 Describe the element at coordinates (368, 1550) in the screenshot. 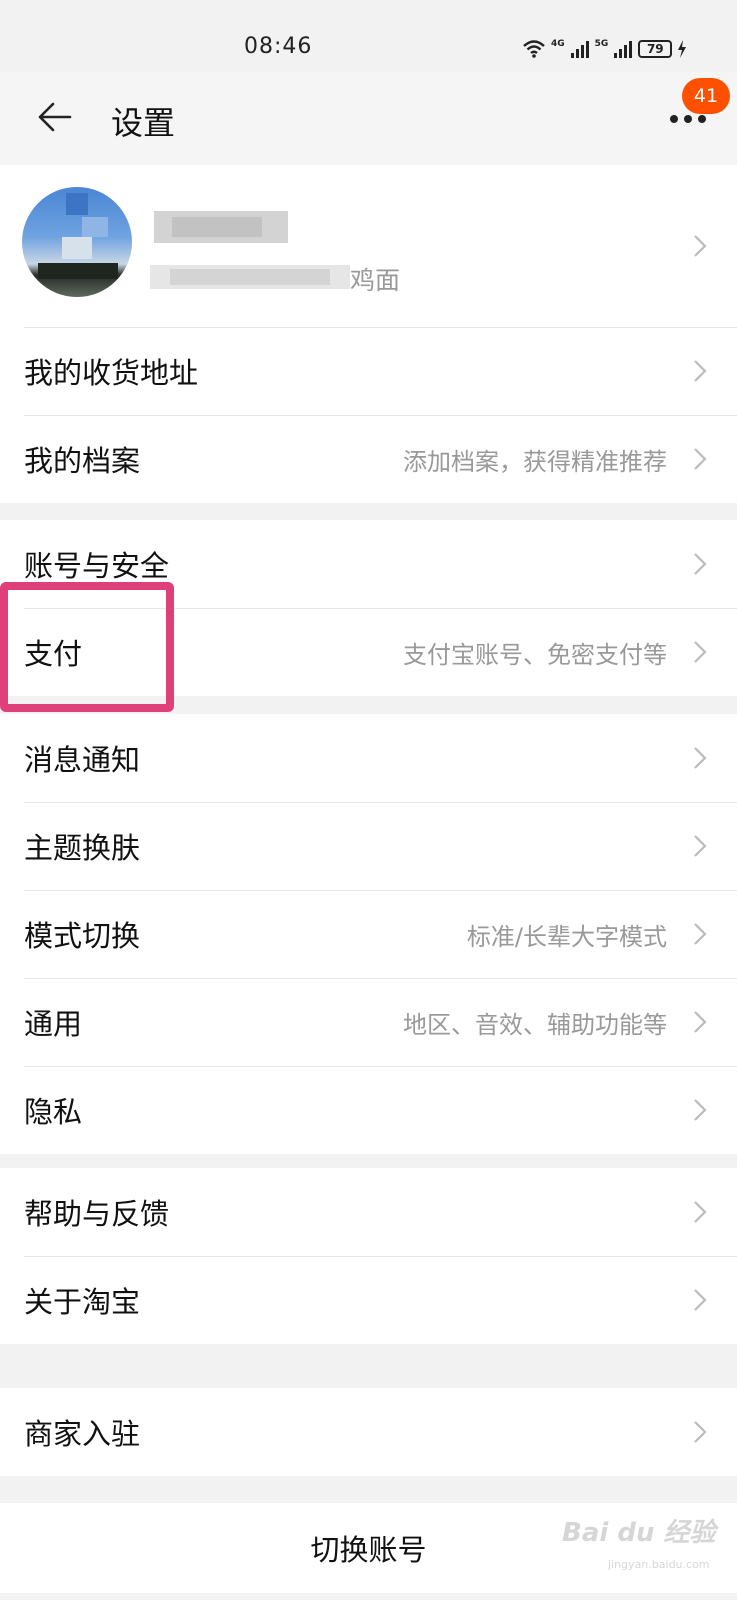

I see `switch-account-label: 切换账号` at that location.